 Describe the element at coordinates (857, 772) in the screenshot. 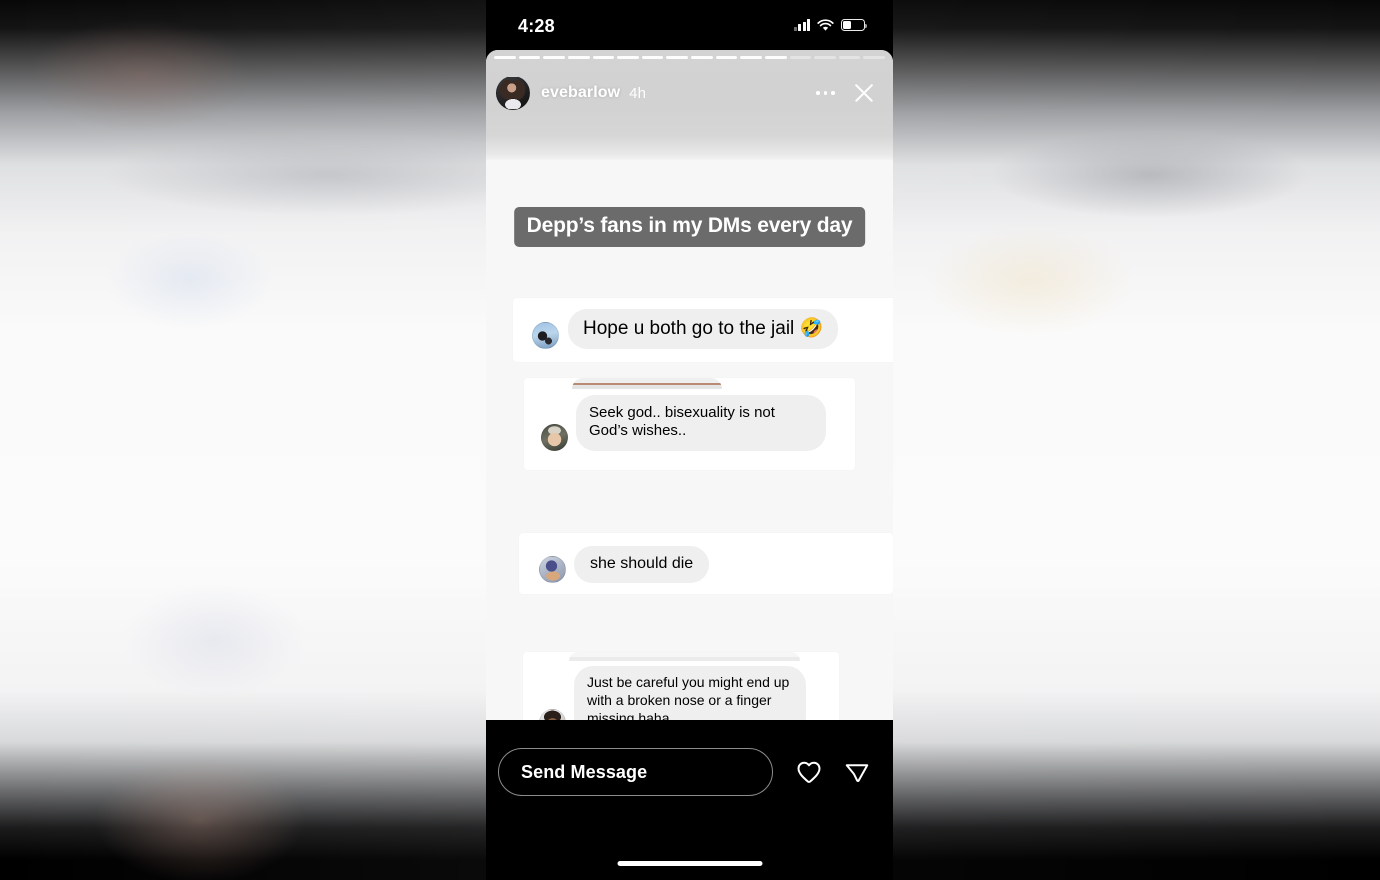

I see `share-paper-plane-icon` at that location.